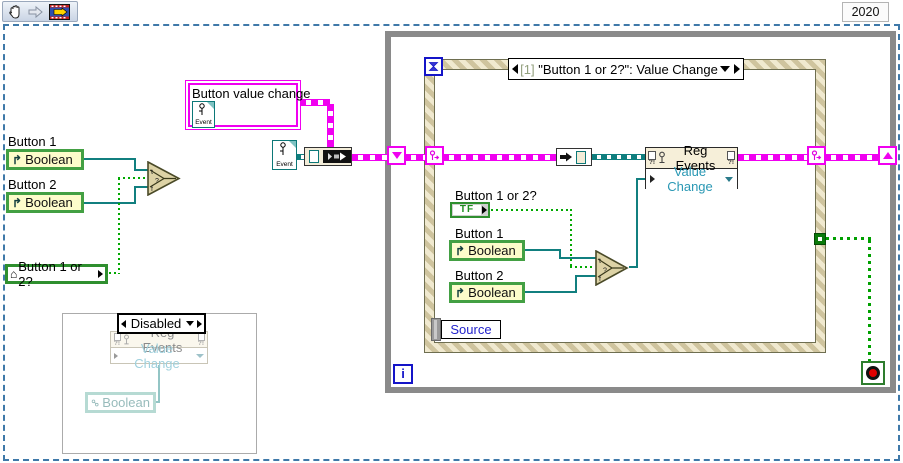  I want to click on control-label: Button 1 or 2?, so click(50, 274).